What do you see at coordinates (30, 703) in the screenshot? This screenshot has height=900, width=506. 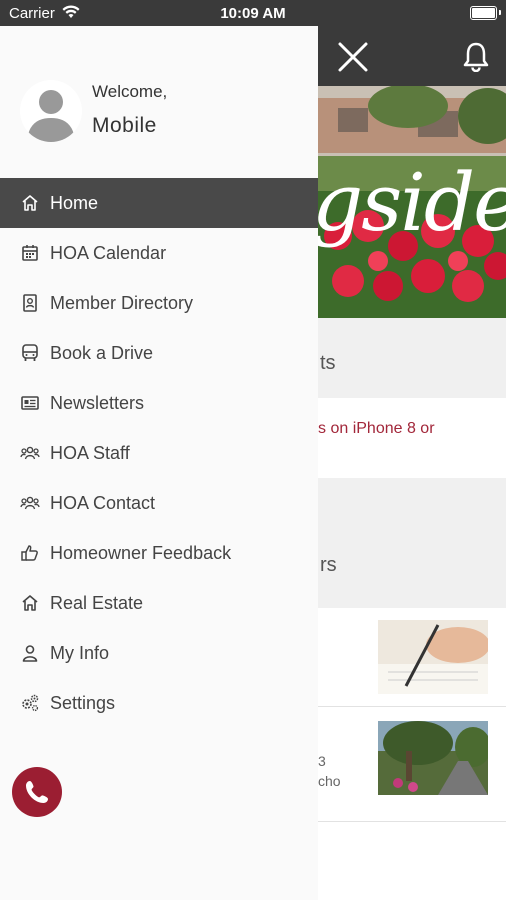 I see `gears-icon` at bounding box center [30, 703].